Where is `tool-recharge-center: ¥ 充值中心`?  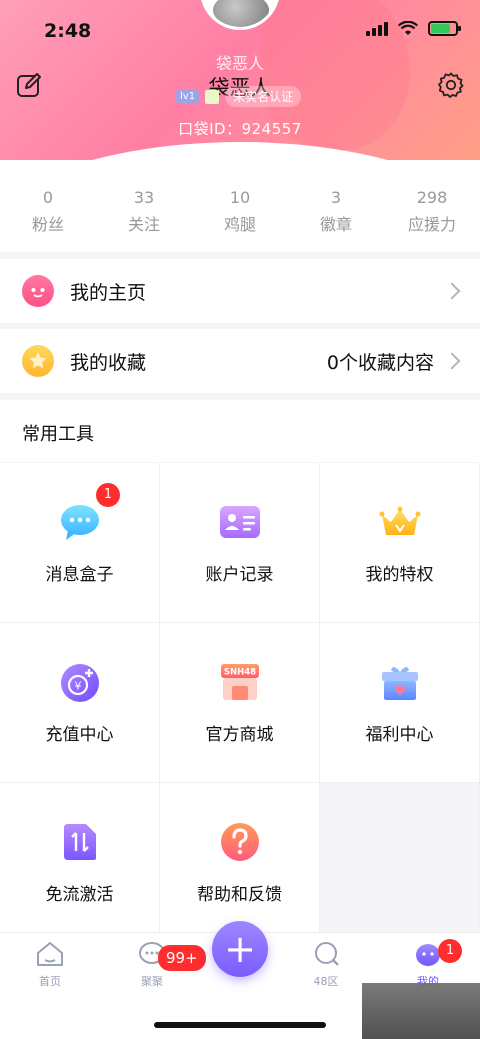
tool-recharge-center: ¥ 充值中心 is located at coordinates (80, 702).